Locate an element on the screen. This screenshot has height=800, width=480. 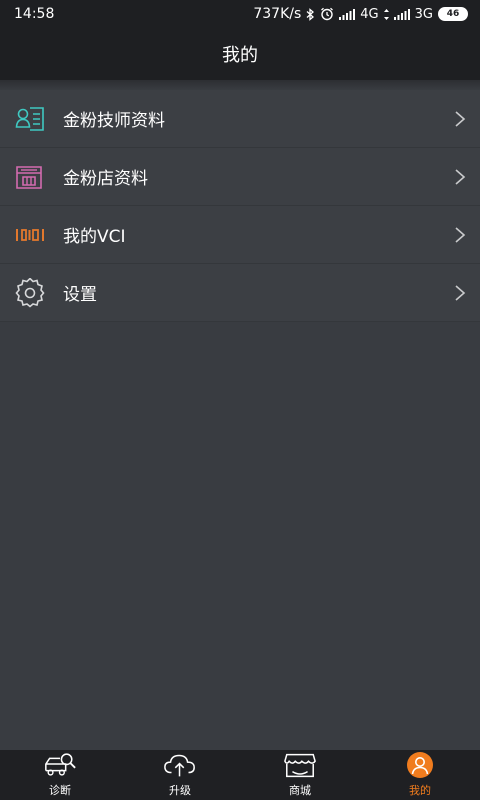
store-icon is located at coordinates (300, 765).